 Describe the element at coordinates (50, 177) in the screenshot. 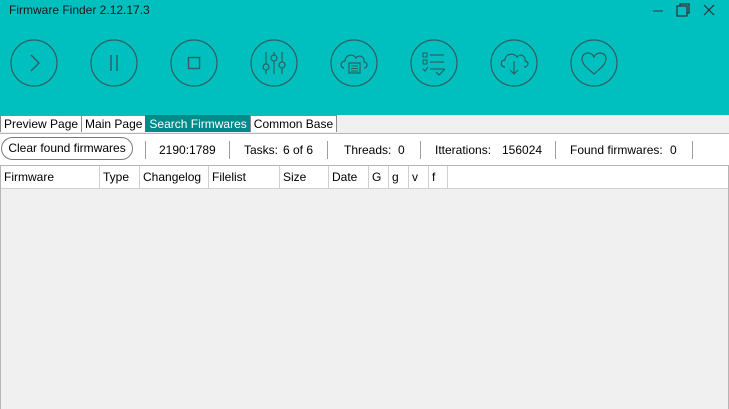

I see `column-header-firmware: Firmware` at that location.